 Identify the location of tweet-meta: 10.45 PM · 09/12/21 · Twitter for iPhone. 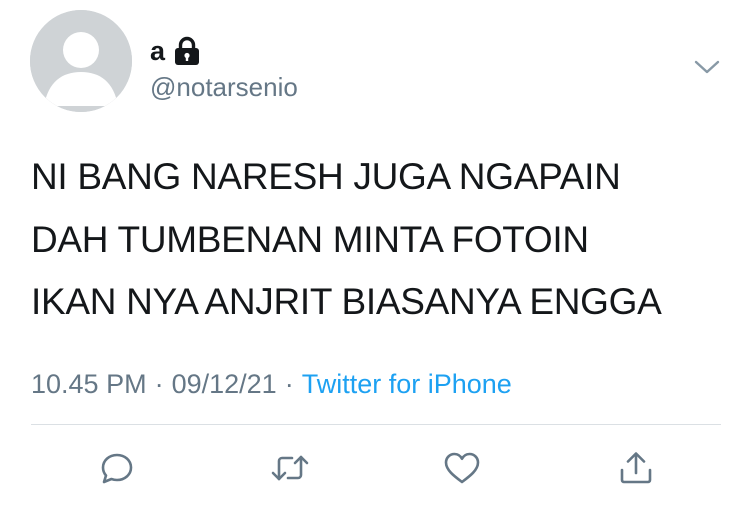
(271, 384).